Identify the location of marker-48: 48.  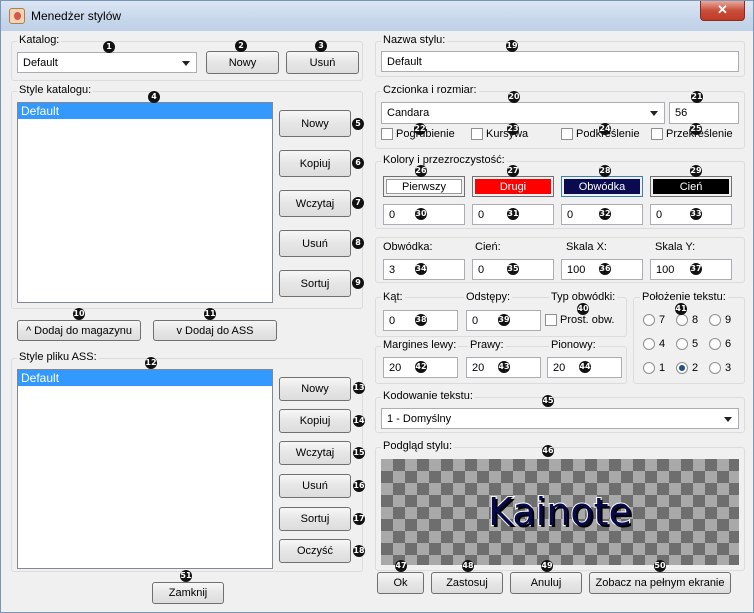
(468, 566).